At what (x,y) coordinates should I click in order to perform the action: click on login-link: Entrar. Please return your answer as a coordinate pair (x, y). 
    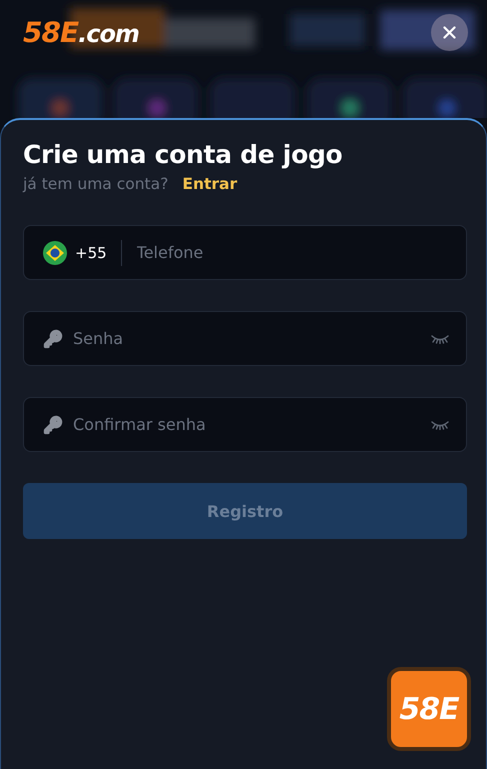
    Looking at the image, I should click on (210, 184).